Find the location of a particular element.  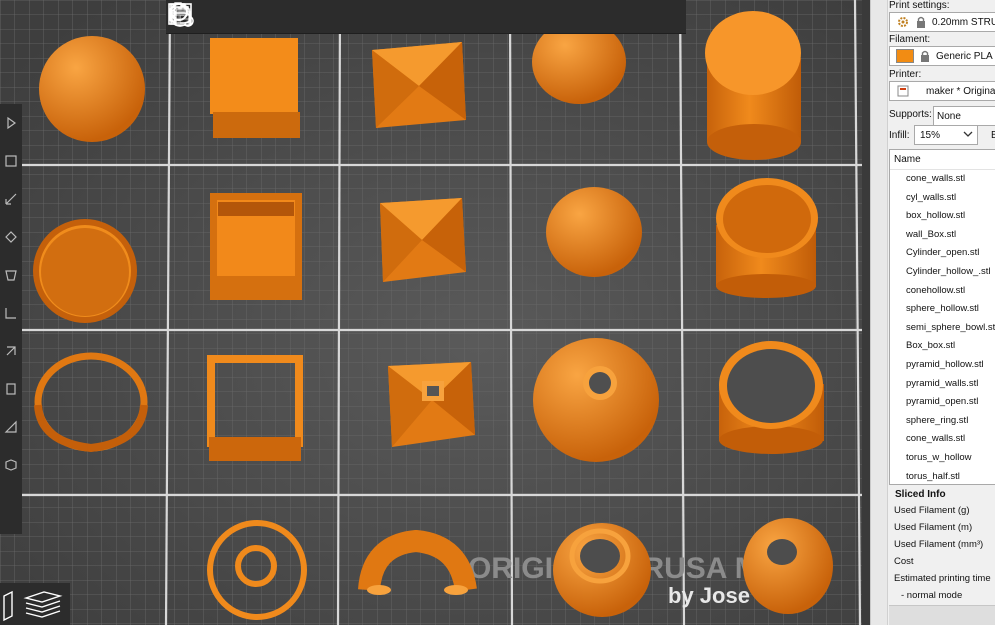

chevron-down-icon is located at coordinates (970, 135).